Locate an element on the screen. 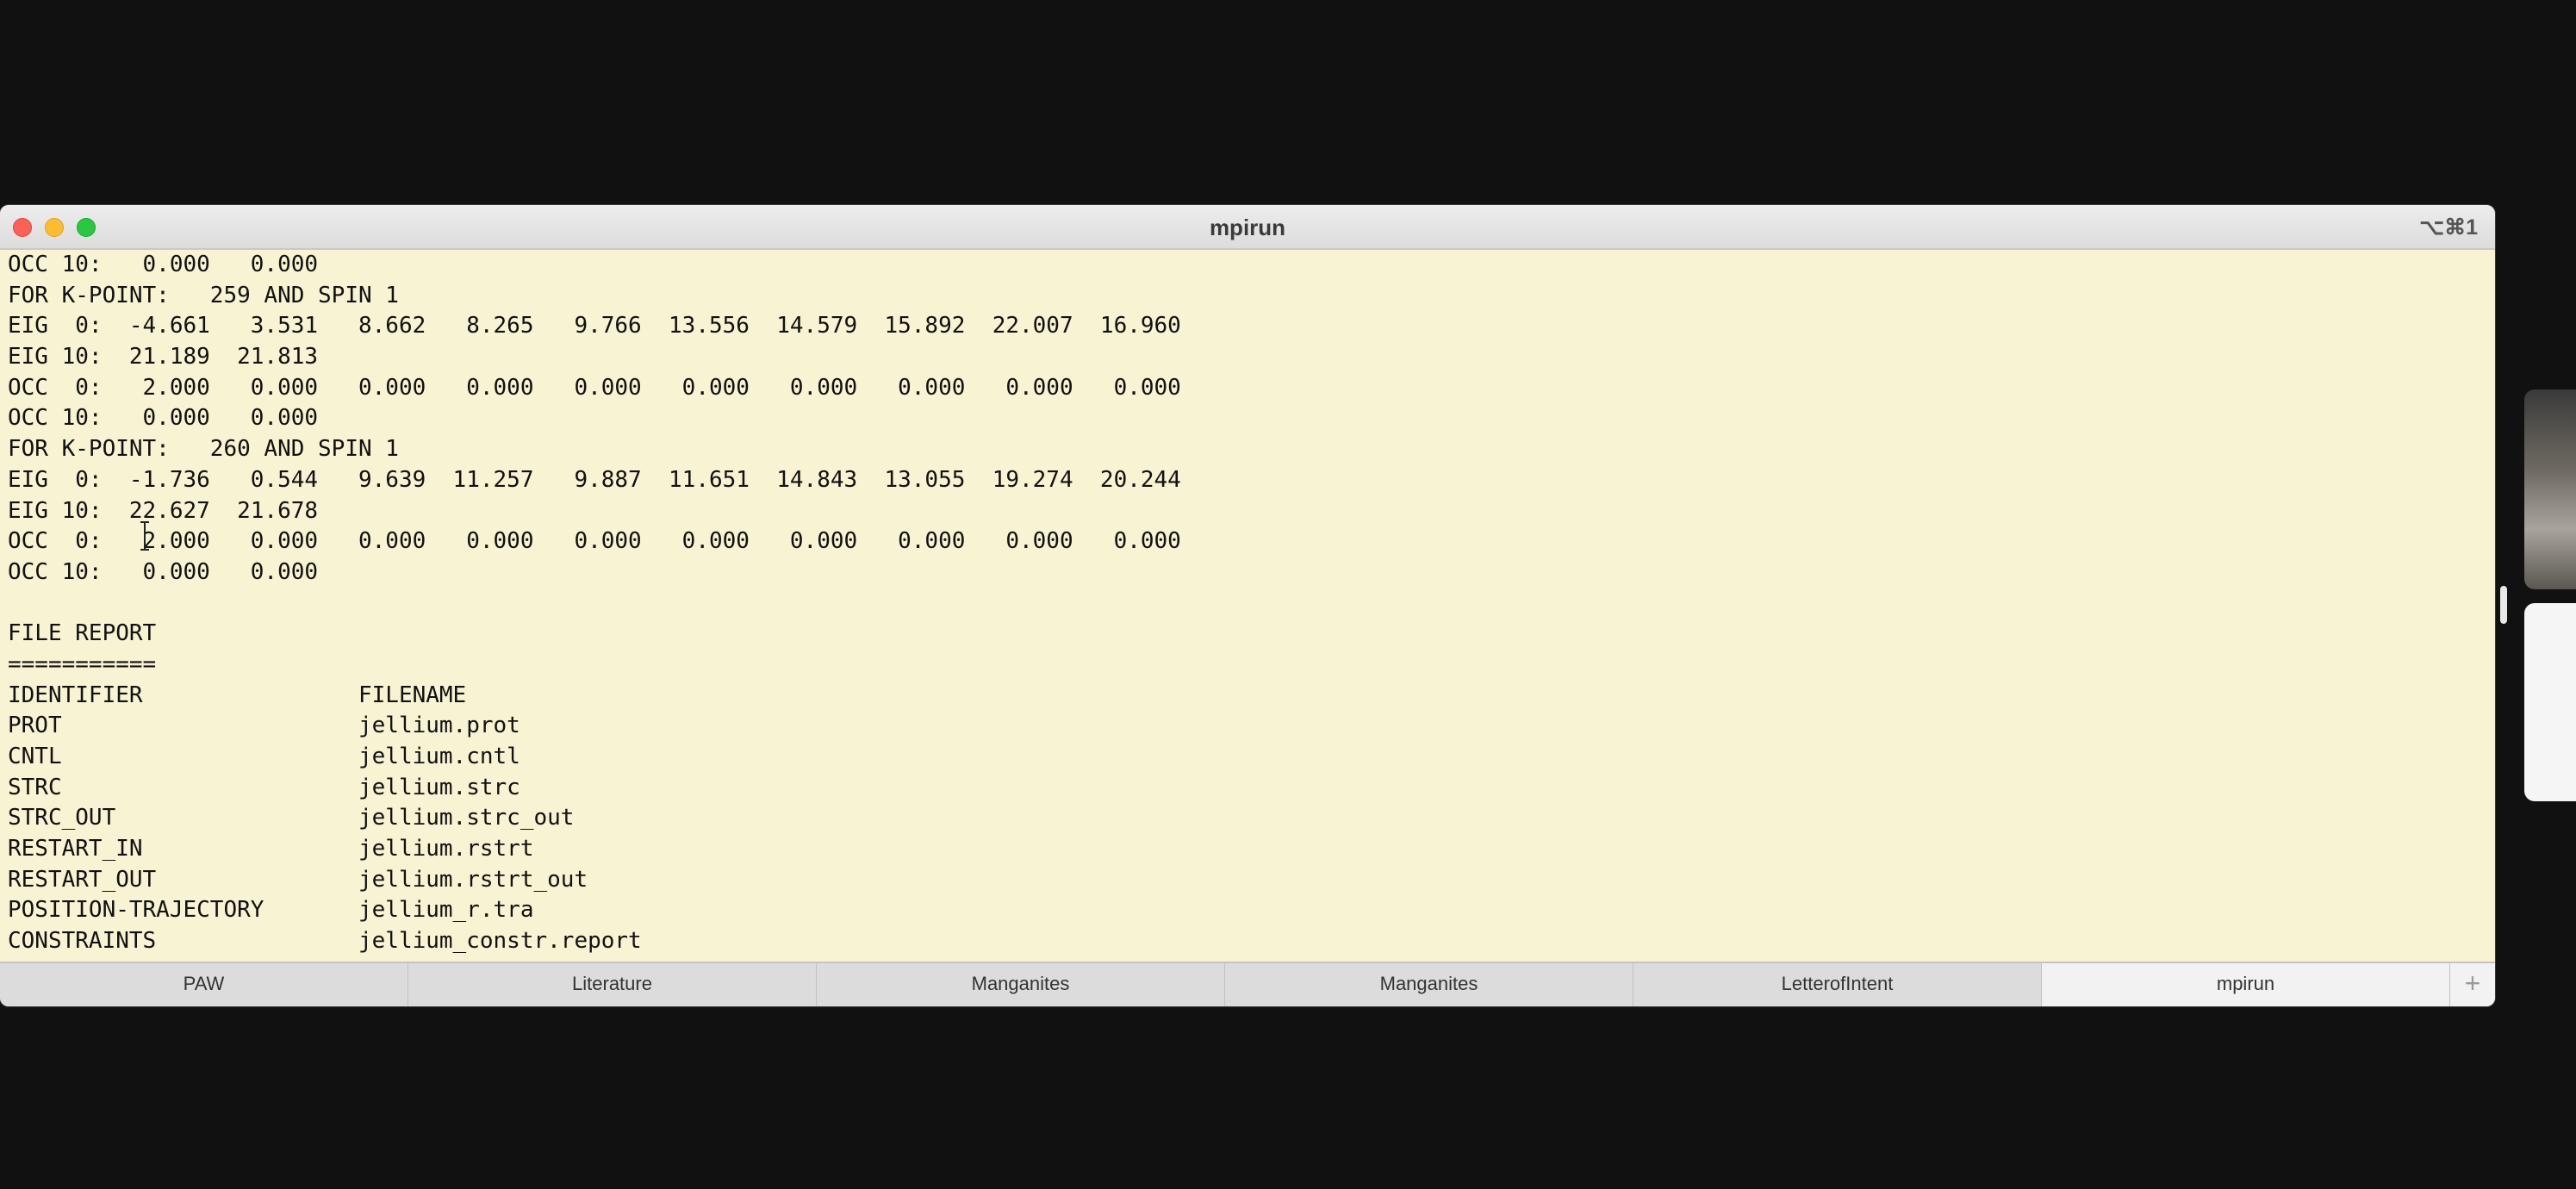 The width and height of the screenshot is (2576, 1189). terminal-line: STRC_OUT jellium.strc_out is located at coordinates (292, 818).